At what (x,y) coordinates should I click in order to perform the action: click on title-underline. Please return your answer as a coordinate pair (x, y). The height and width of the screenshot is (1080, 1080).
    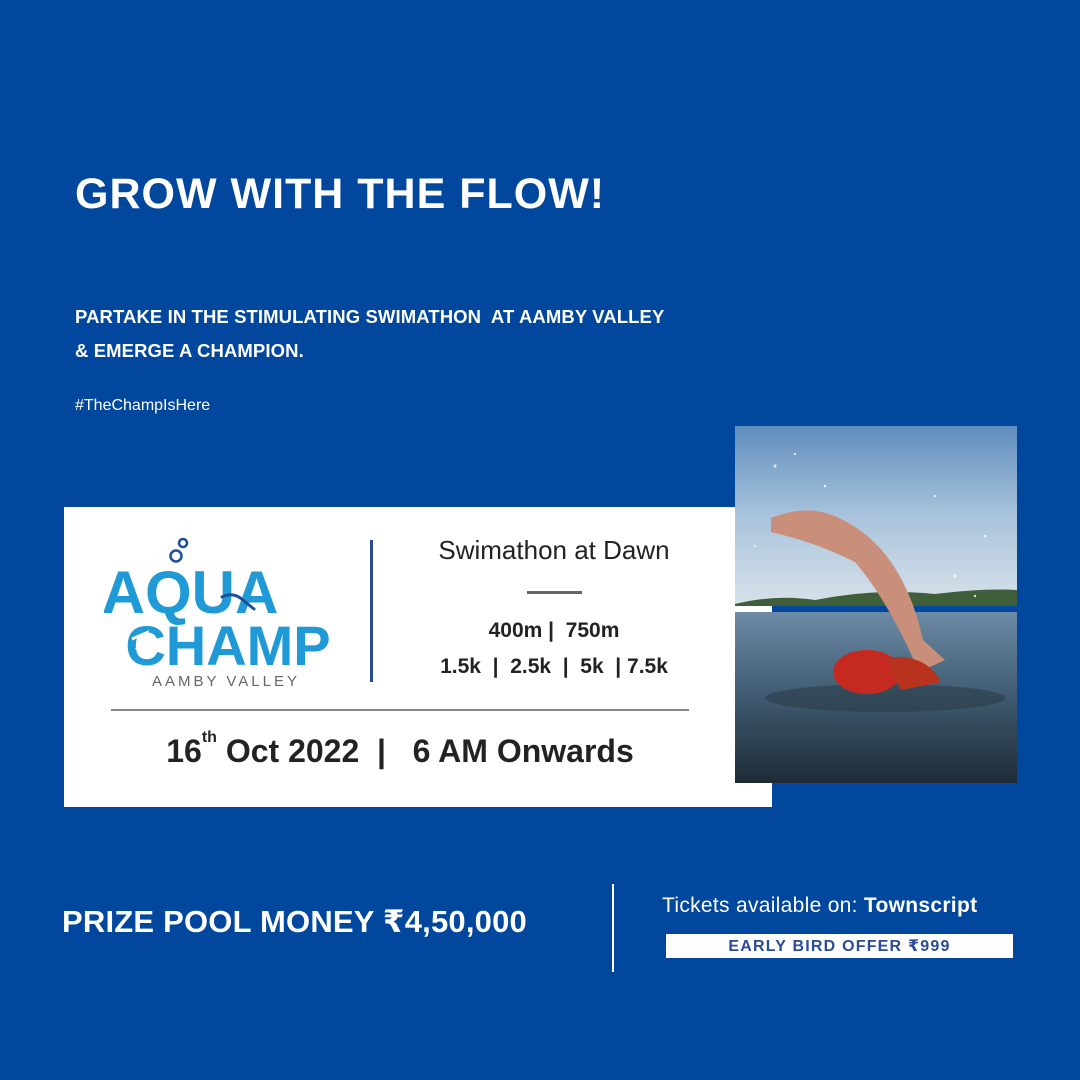
    Looking at the image, I should click on (554, 592).